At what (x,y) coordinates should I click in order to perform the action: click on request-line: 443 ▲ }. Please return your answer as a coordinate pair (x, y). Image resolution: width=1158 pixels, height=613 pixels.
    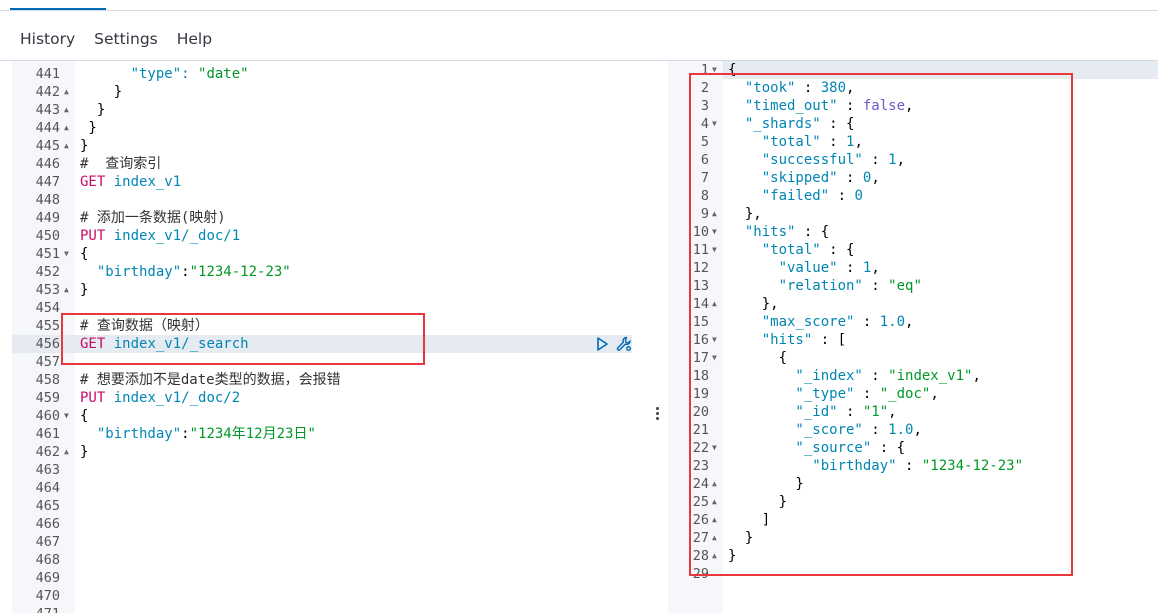
    Looking at the image, I should click on (331, 110).